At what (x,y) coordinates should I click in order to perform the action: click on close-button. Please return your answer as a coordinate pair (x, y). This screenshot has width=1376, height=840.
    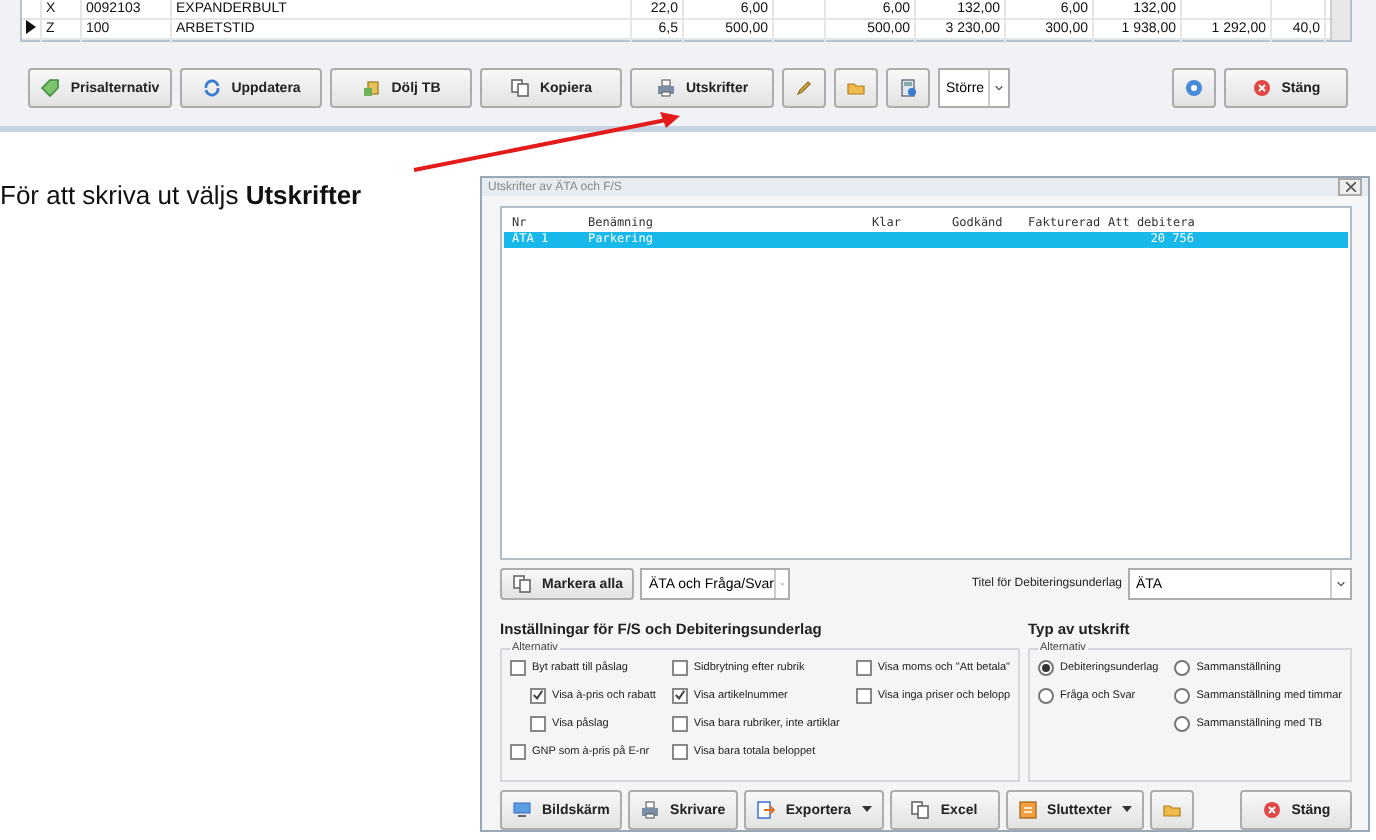
    Looking at the image, I should click on (1350, 187).